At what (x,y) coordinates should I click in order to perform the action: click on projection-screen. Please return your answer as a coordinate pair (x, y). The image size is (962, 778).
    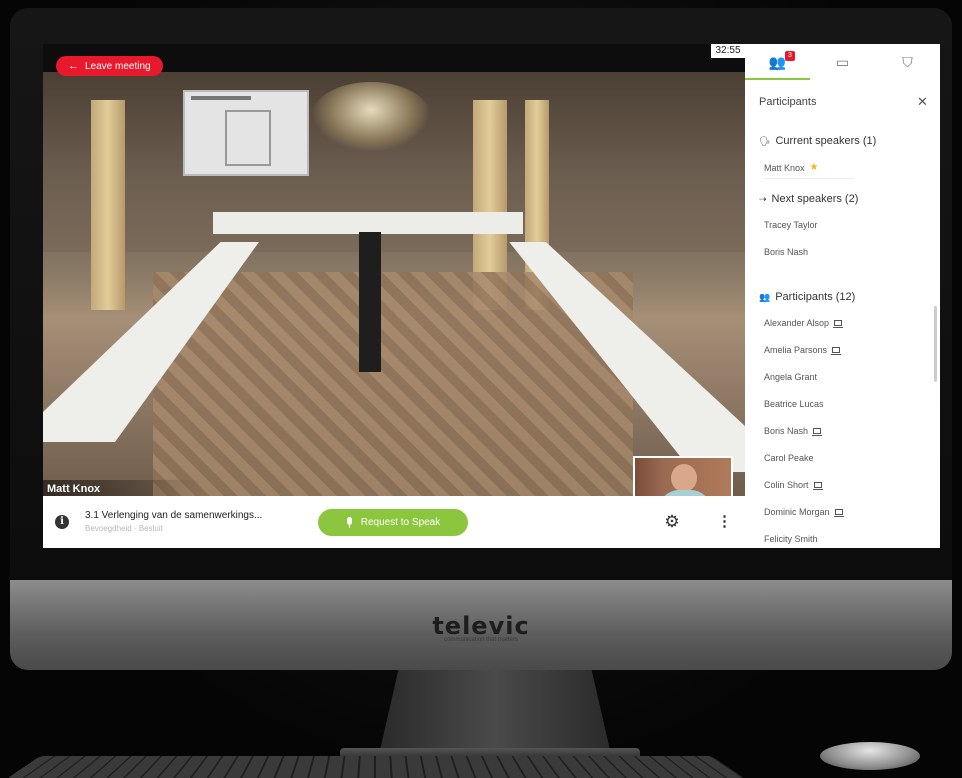
    Looking at the image, I should click on (246, 133).